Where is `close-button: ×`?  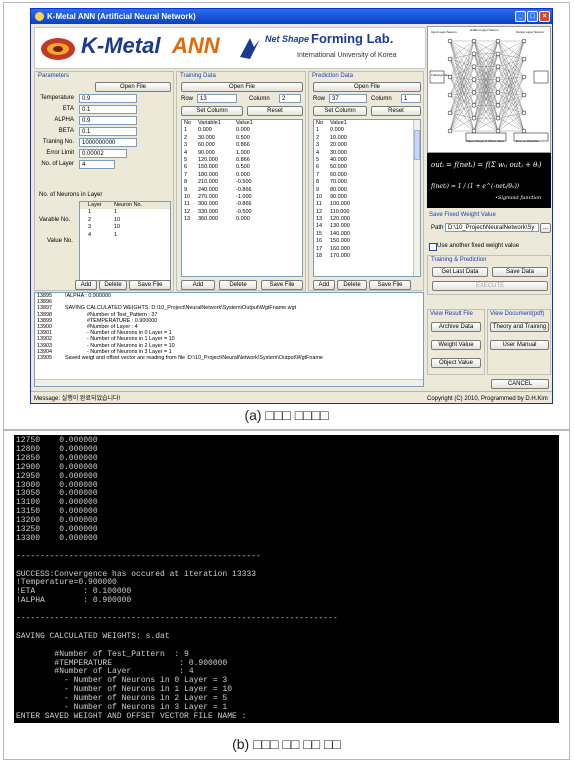 close-button: × is located at coordinates (544, 16).